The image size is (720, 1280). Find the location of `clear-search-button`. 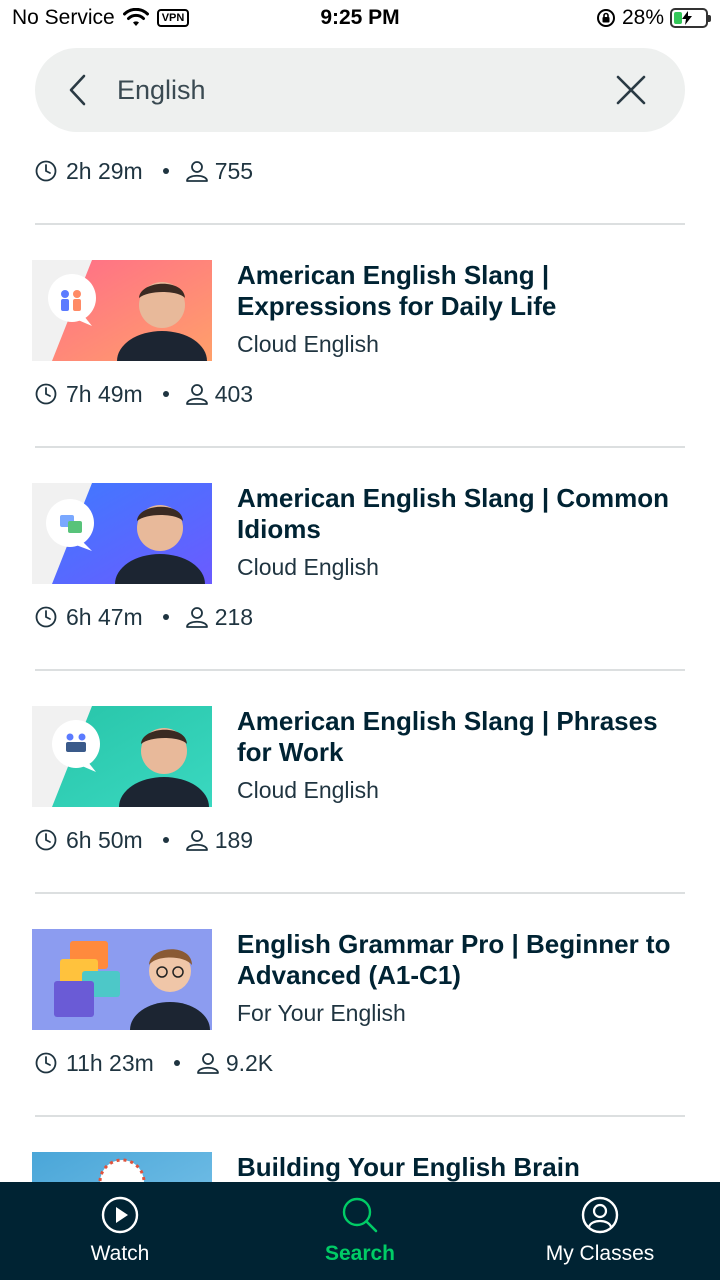

clear-search-button is located at coordinates (631, 90).